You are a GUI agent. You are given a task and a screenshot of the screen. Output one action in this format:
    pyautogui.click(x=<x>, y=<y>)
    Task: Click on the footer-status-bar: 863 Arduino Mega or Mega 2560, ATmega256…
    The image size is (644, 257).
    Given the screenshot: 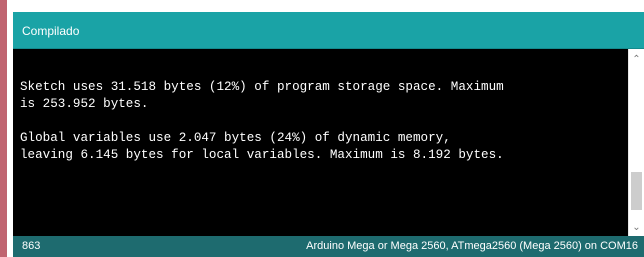 What is the action you would take?
    pyautogui.click(x=328, y=246)
    